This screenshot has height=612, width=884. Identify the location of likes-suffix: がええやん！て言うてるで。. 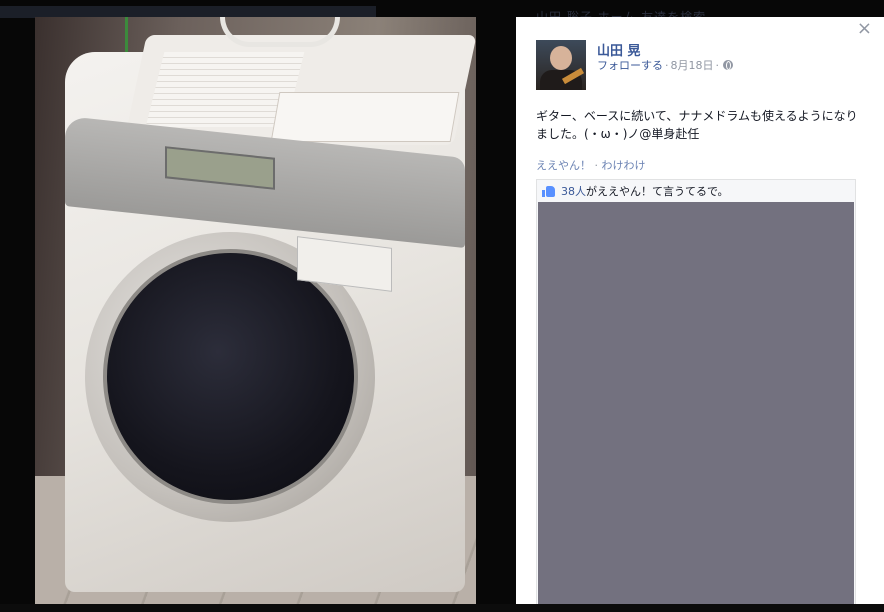
(657, 191).